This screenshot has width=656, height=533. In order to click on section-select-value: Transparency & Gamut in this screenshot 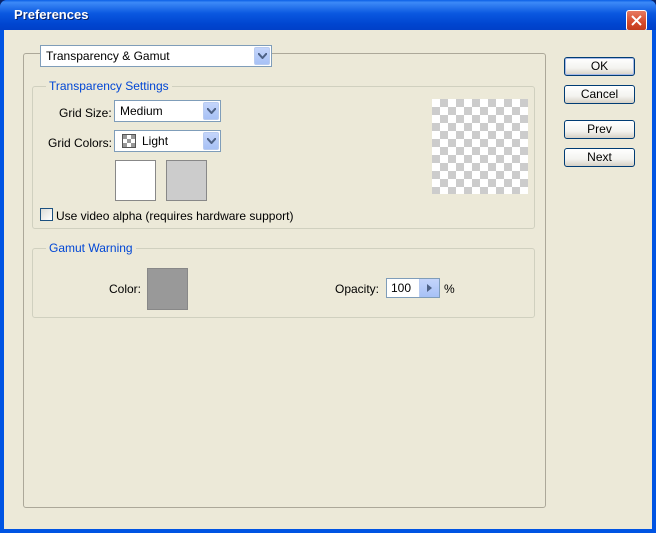, I will do `click(108, 56)`.